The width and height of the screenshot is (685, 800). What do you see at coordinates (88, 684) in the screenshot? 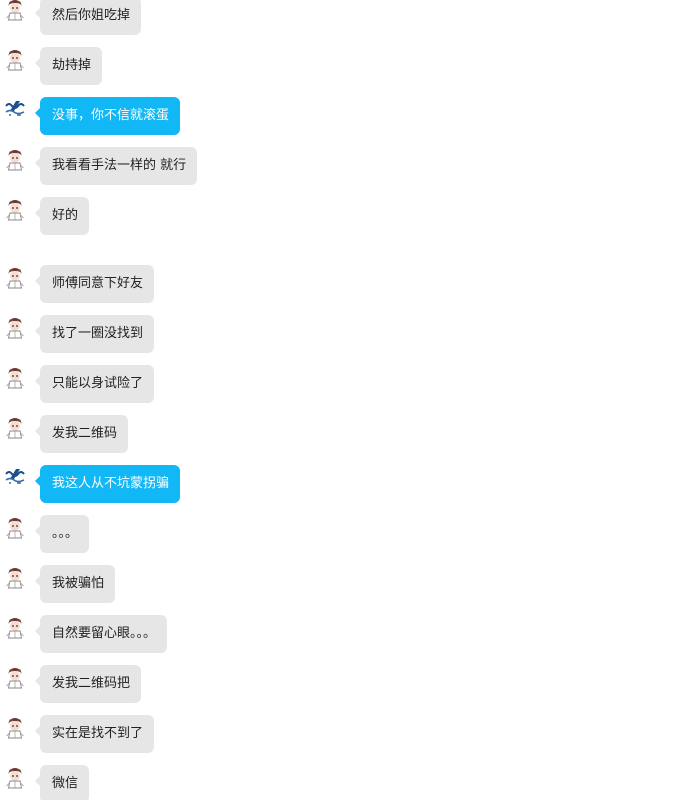
I see `message-bubble: 发我二维码把` at bounding box center [88, 684].